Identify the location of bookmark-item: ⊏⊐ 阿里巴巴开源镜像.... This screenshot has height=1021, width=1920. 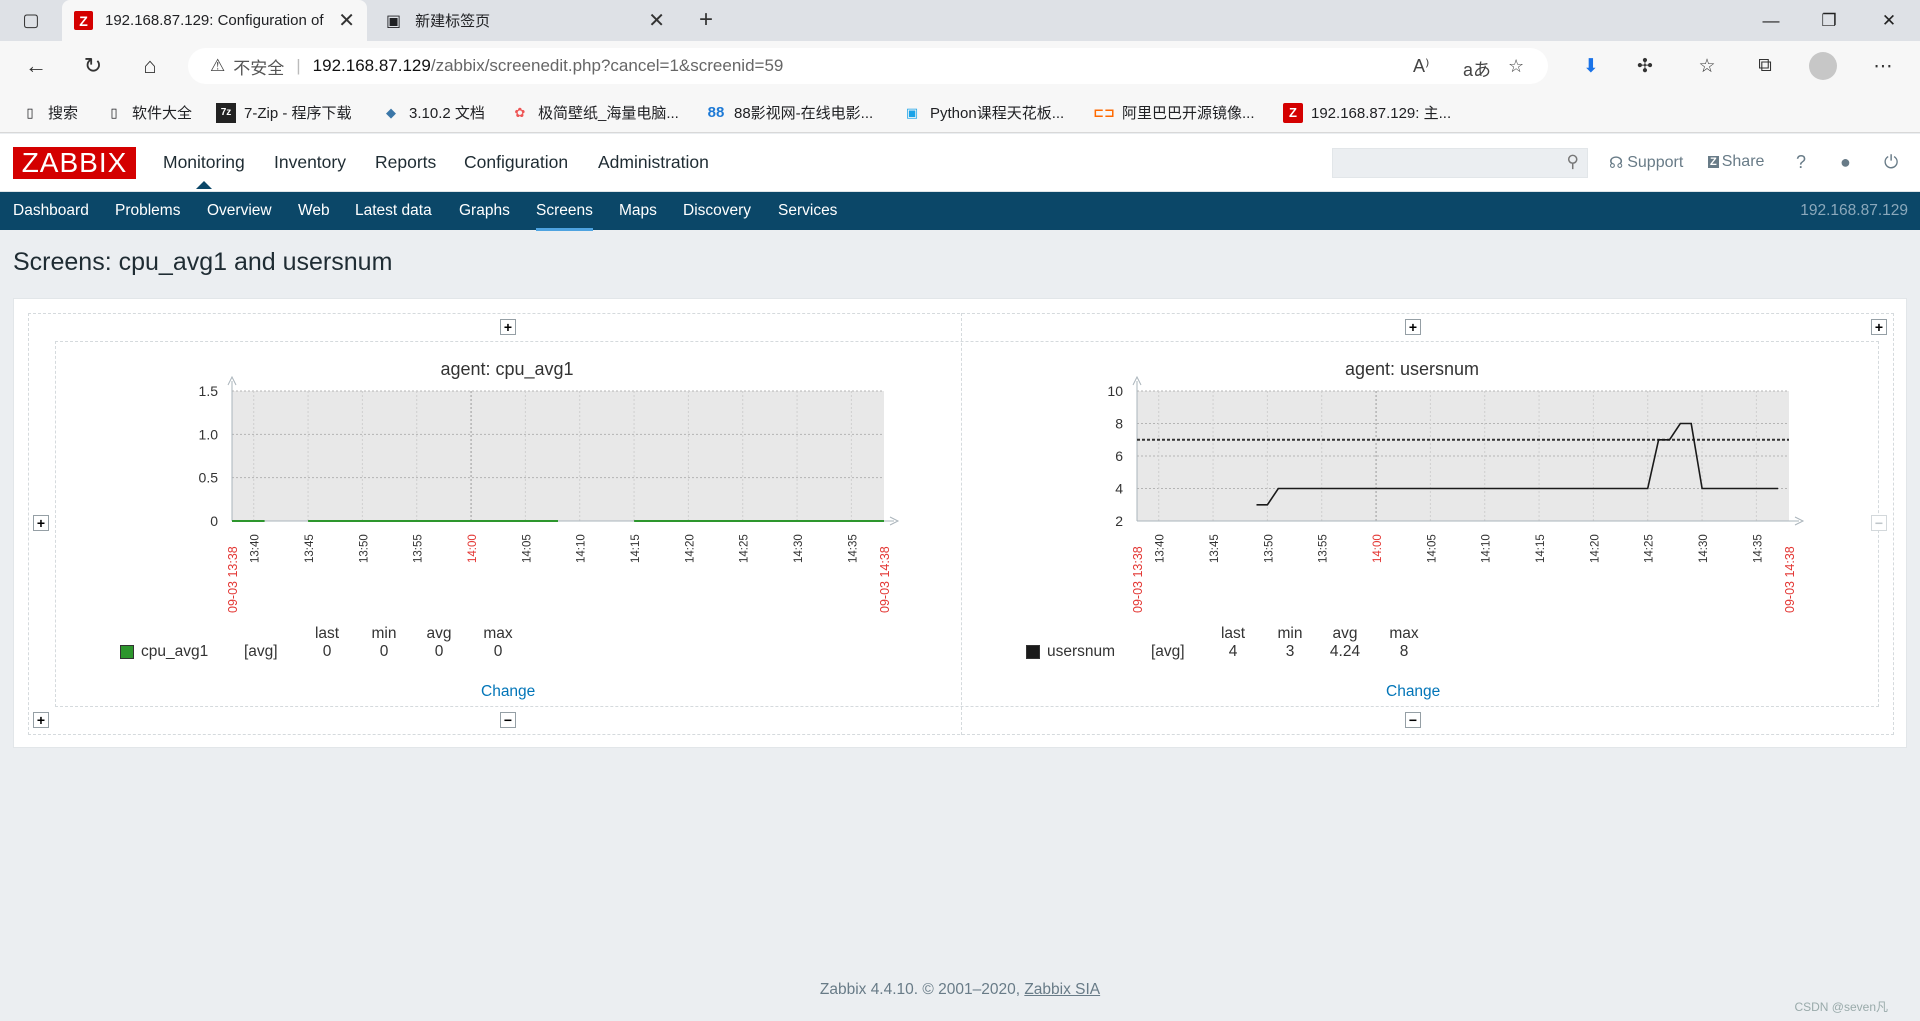
(1174, 112).